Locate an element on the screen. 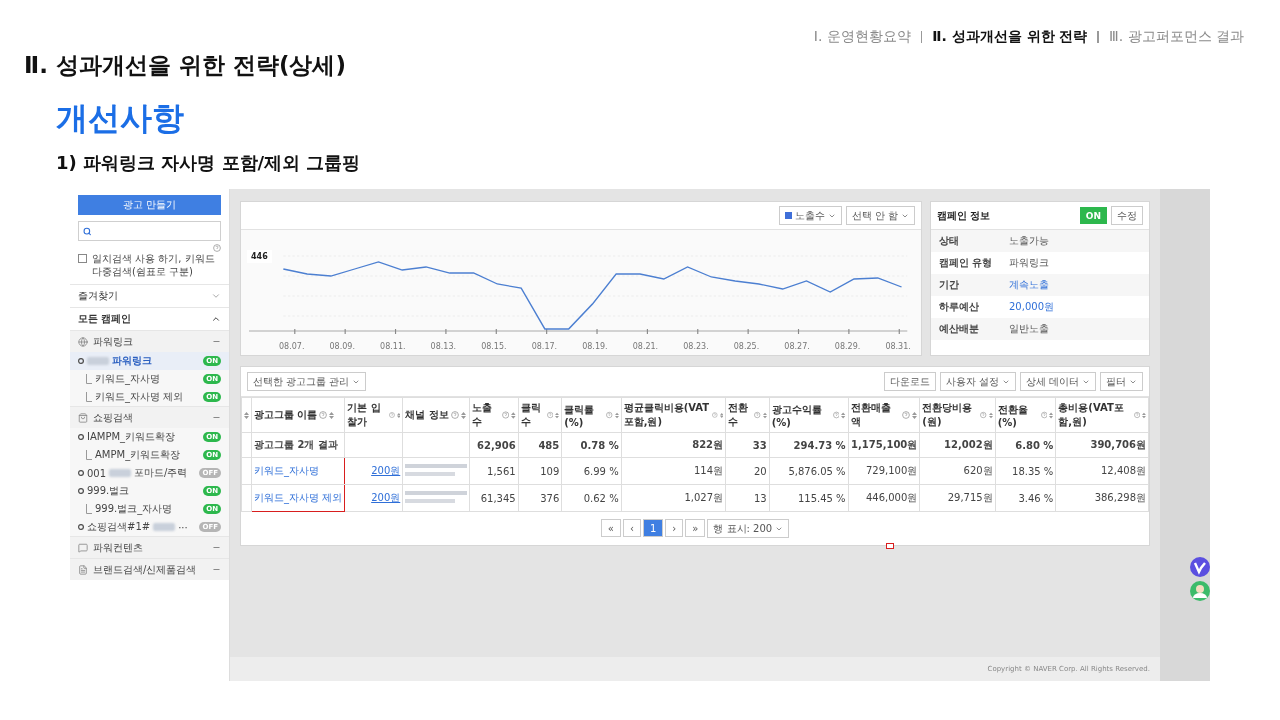  dropdown: 상세 데이터 is located at coordinates (1057, 381).